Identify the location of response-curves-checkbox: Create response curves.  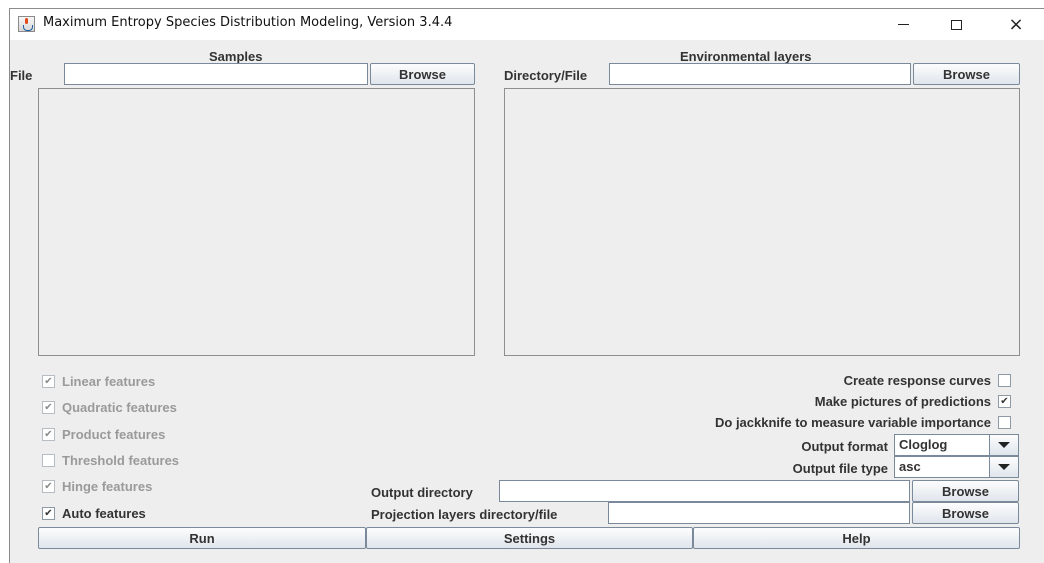
(927, 380).